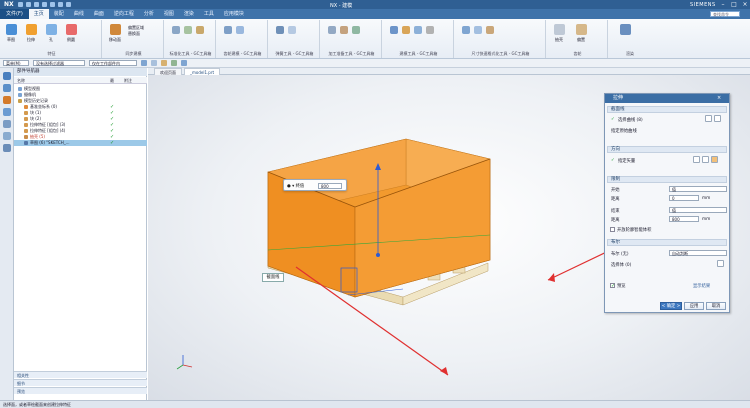  What do you see at coordinates (145, 34) in the screenshot?
I see `replace-face-button: 替换面` at bounding box center [145, 34].